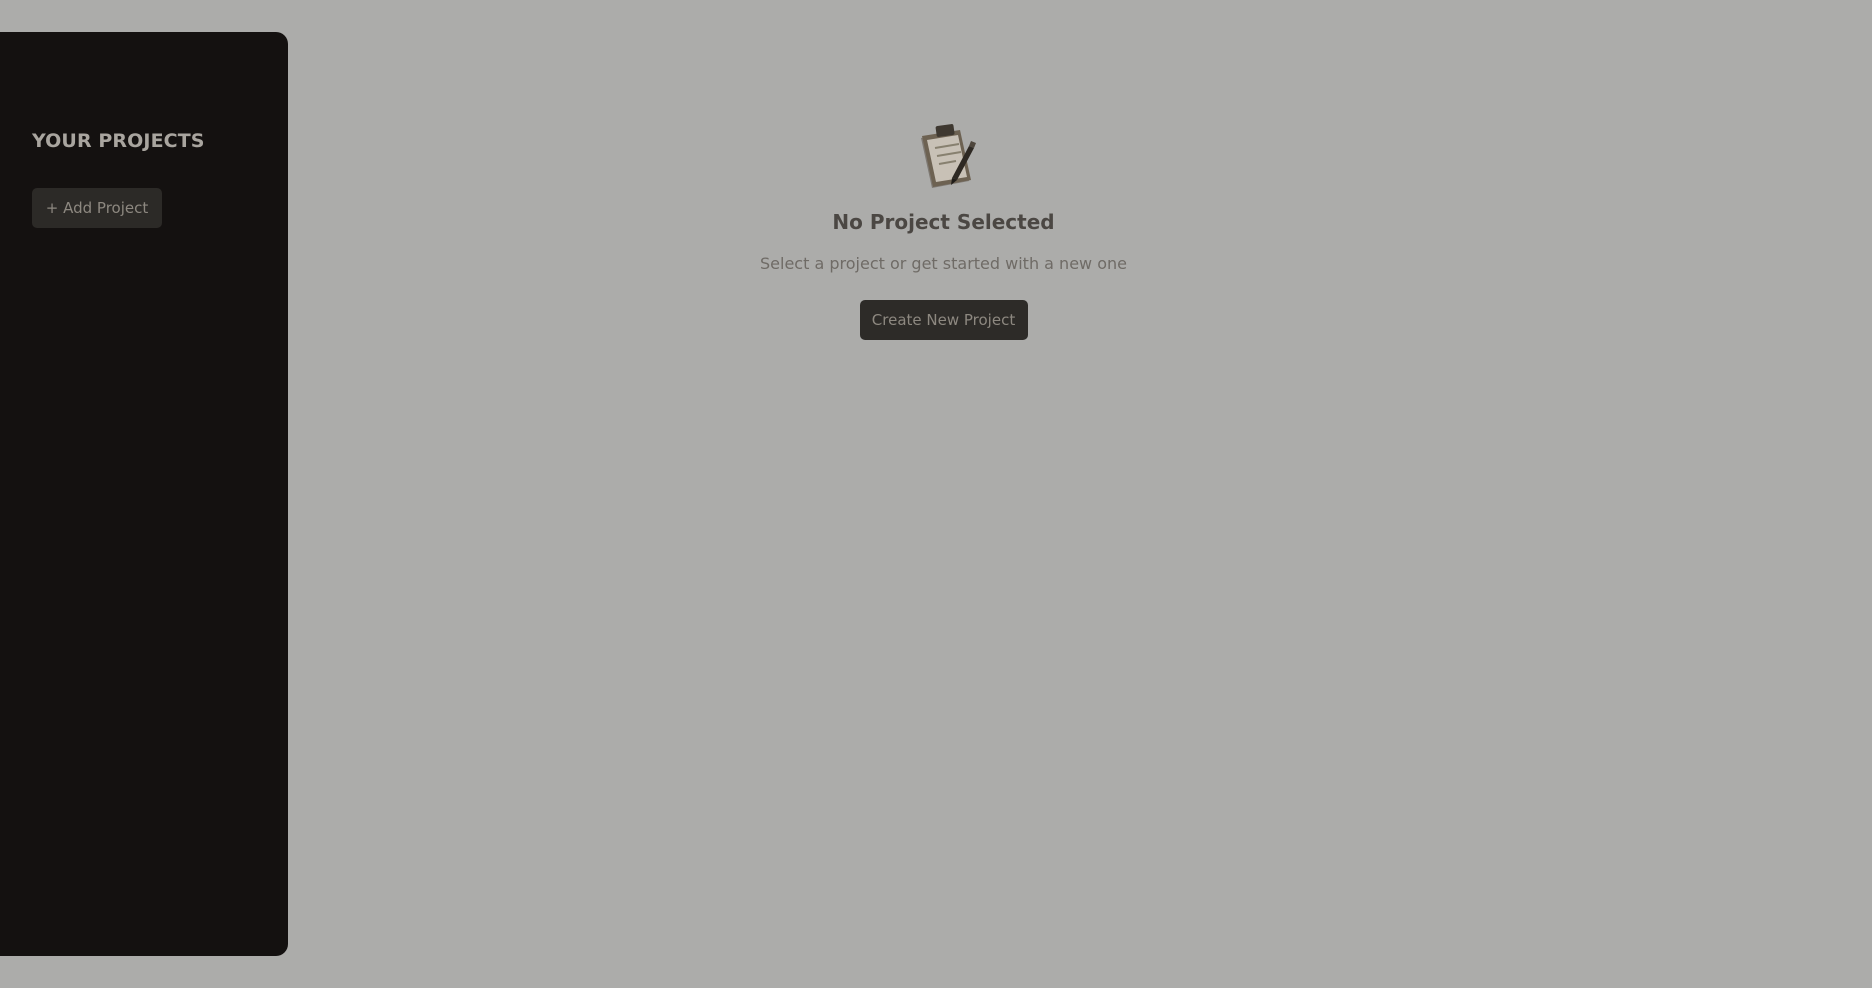  Describe the element at coordinates (97, 208) in the screenshot. I see `add-project-button: + Add Project` at that location.